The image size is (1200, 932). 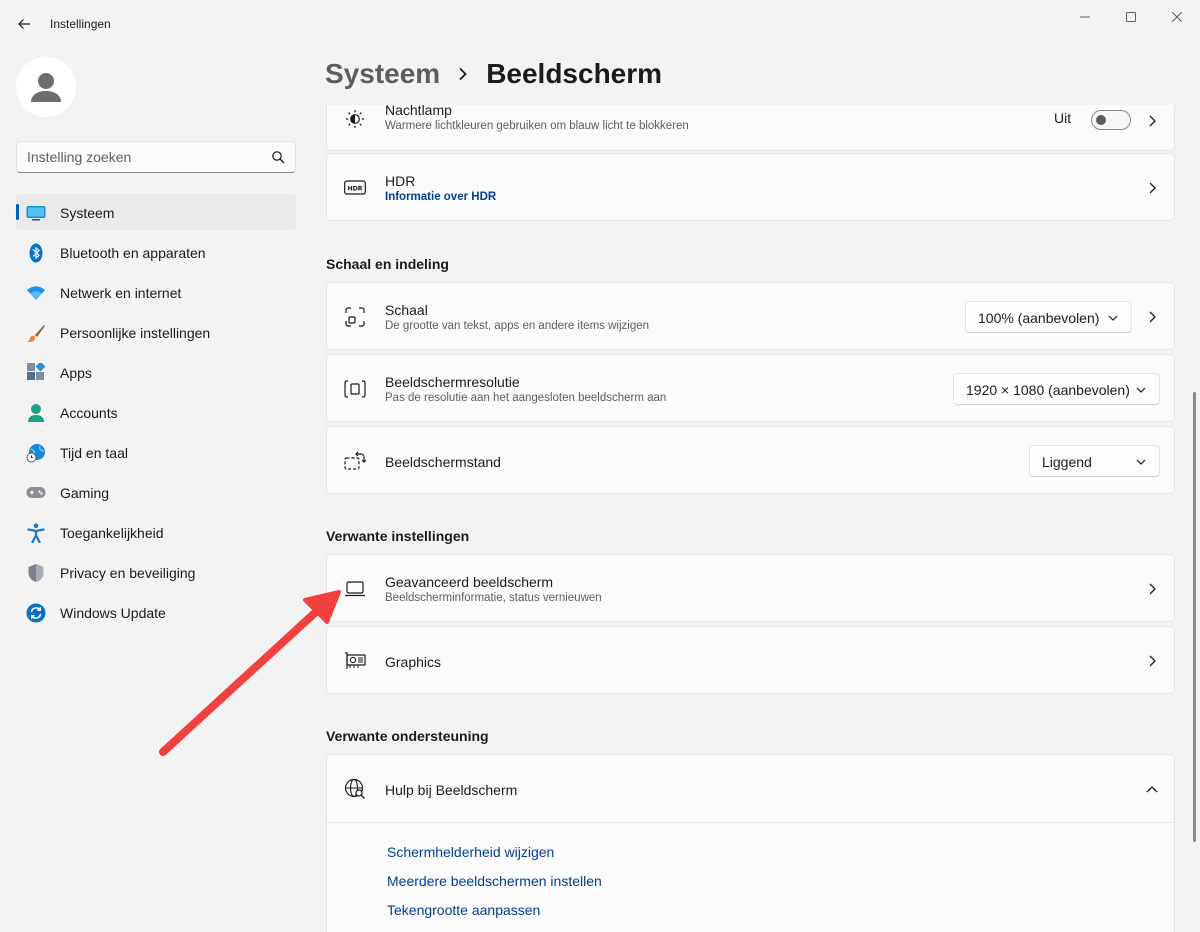 I want to click on hdr-card: HDR HDR Informatie over HDR, so click(x=750, y=187).